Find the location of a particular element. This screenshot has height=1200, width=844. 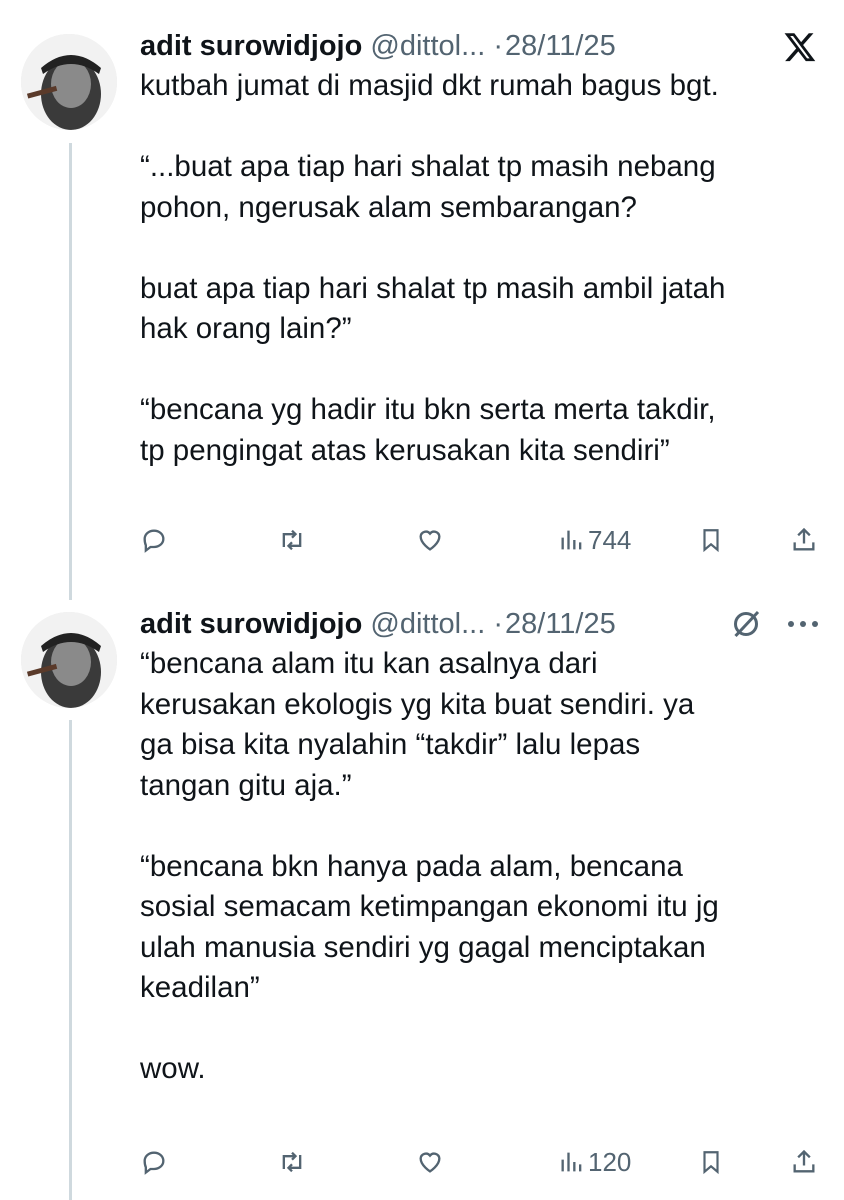

views-count: 120 is located at coordinates (610, 1161).